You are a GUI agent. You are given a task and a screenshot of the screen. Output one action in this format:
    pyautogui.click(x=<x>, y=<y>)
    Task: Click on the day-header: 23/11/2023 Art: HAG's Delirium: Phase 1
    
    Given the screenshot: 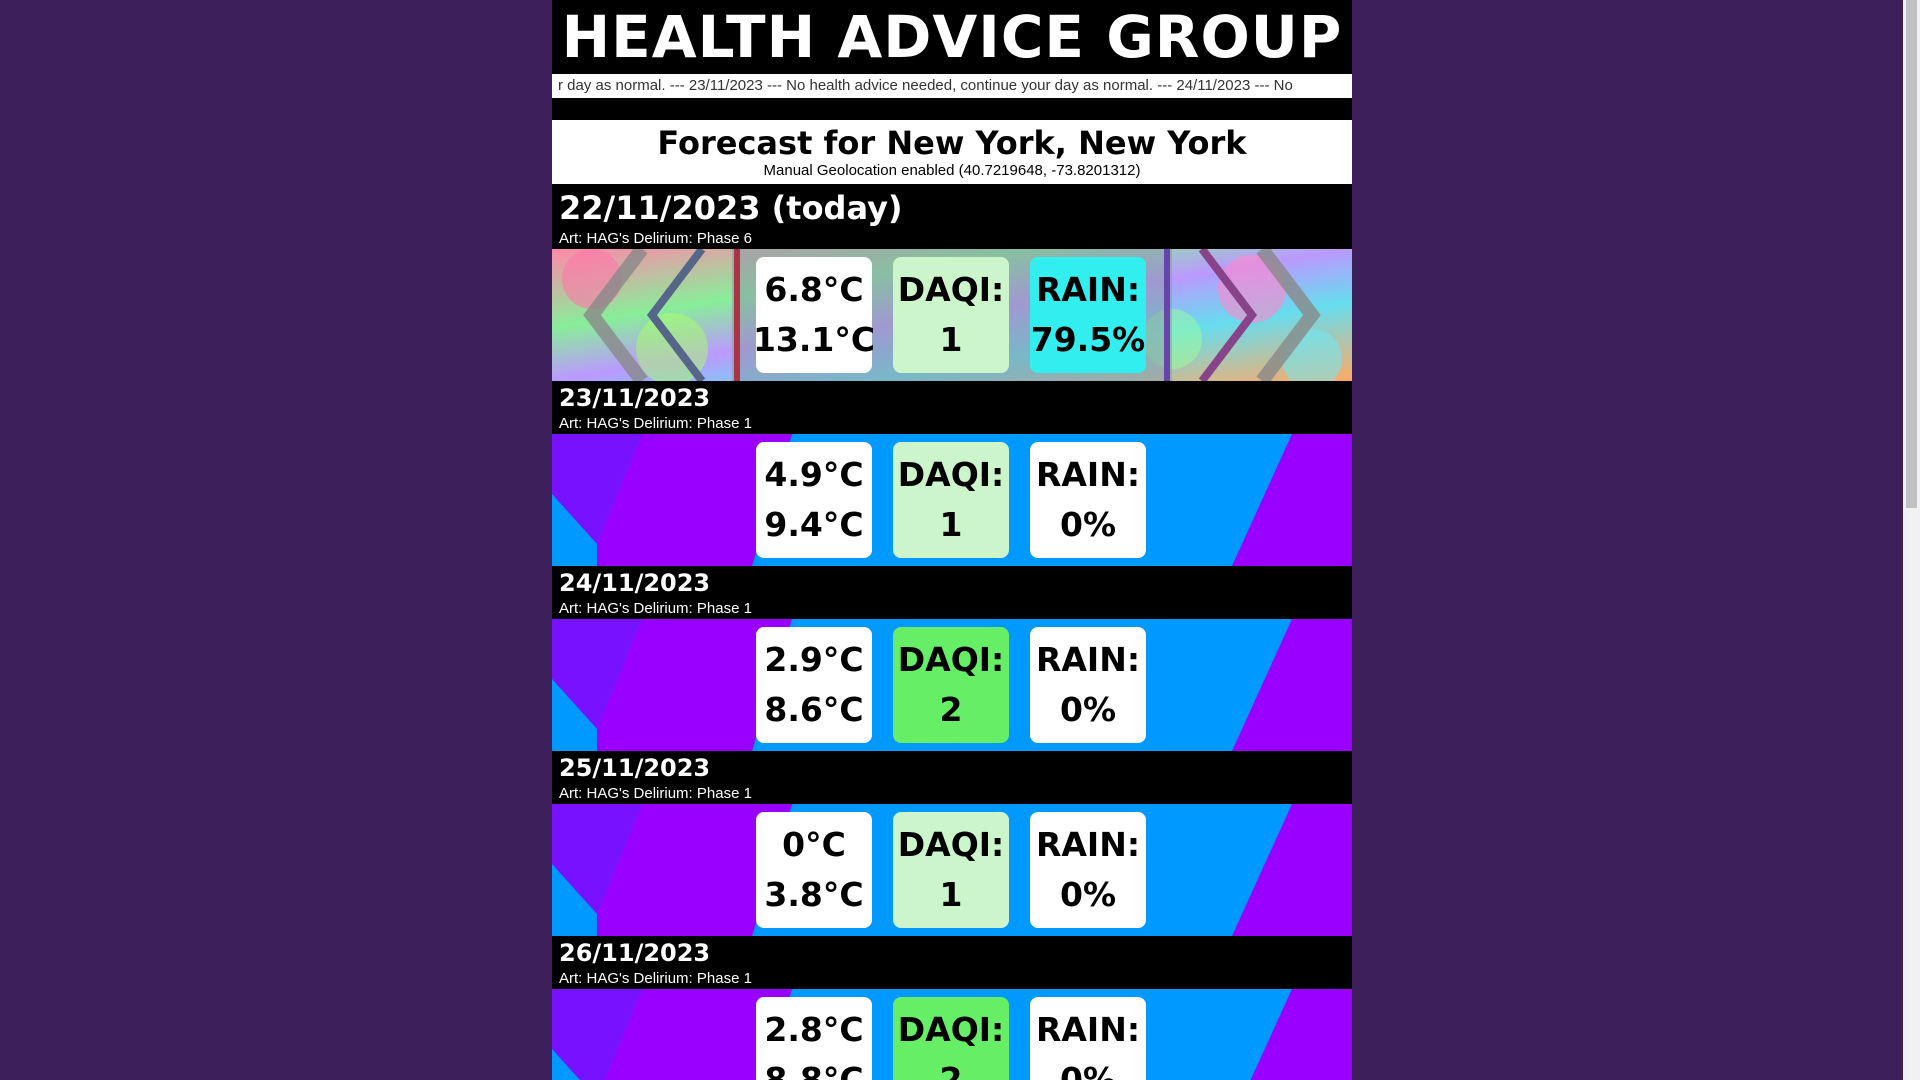 What is the action you would take?
    pyautogui.click(x=952, y=407)
    